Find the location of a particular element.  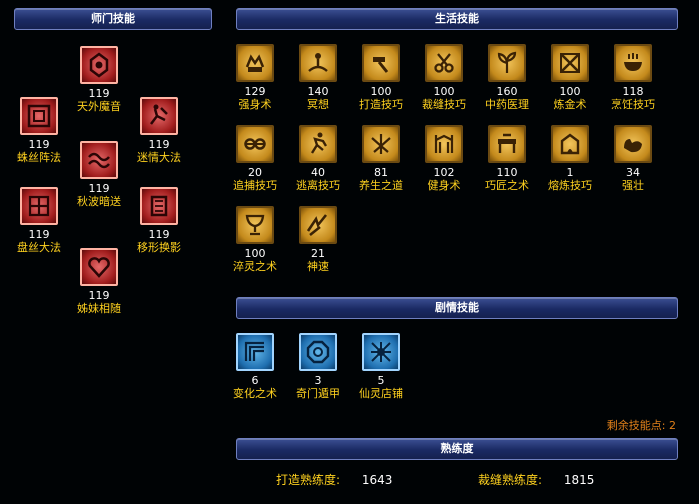

skill-level: 40 is located at coordinates (318, 172).